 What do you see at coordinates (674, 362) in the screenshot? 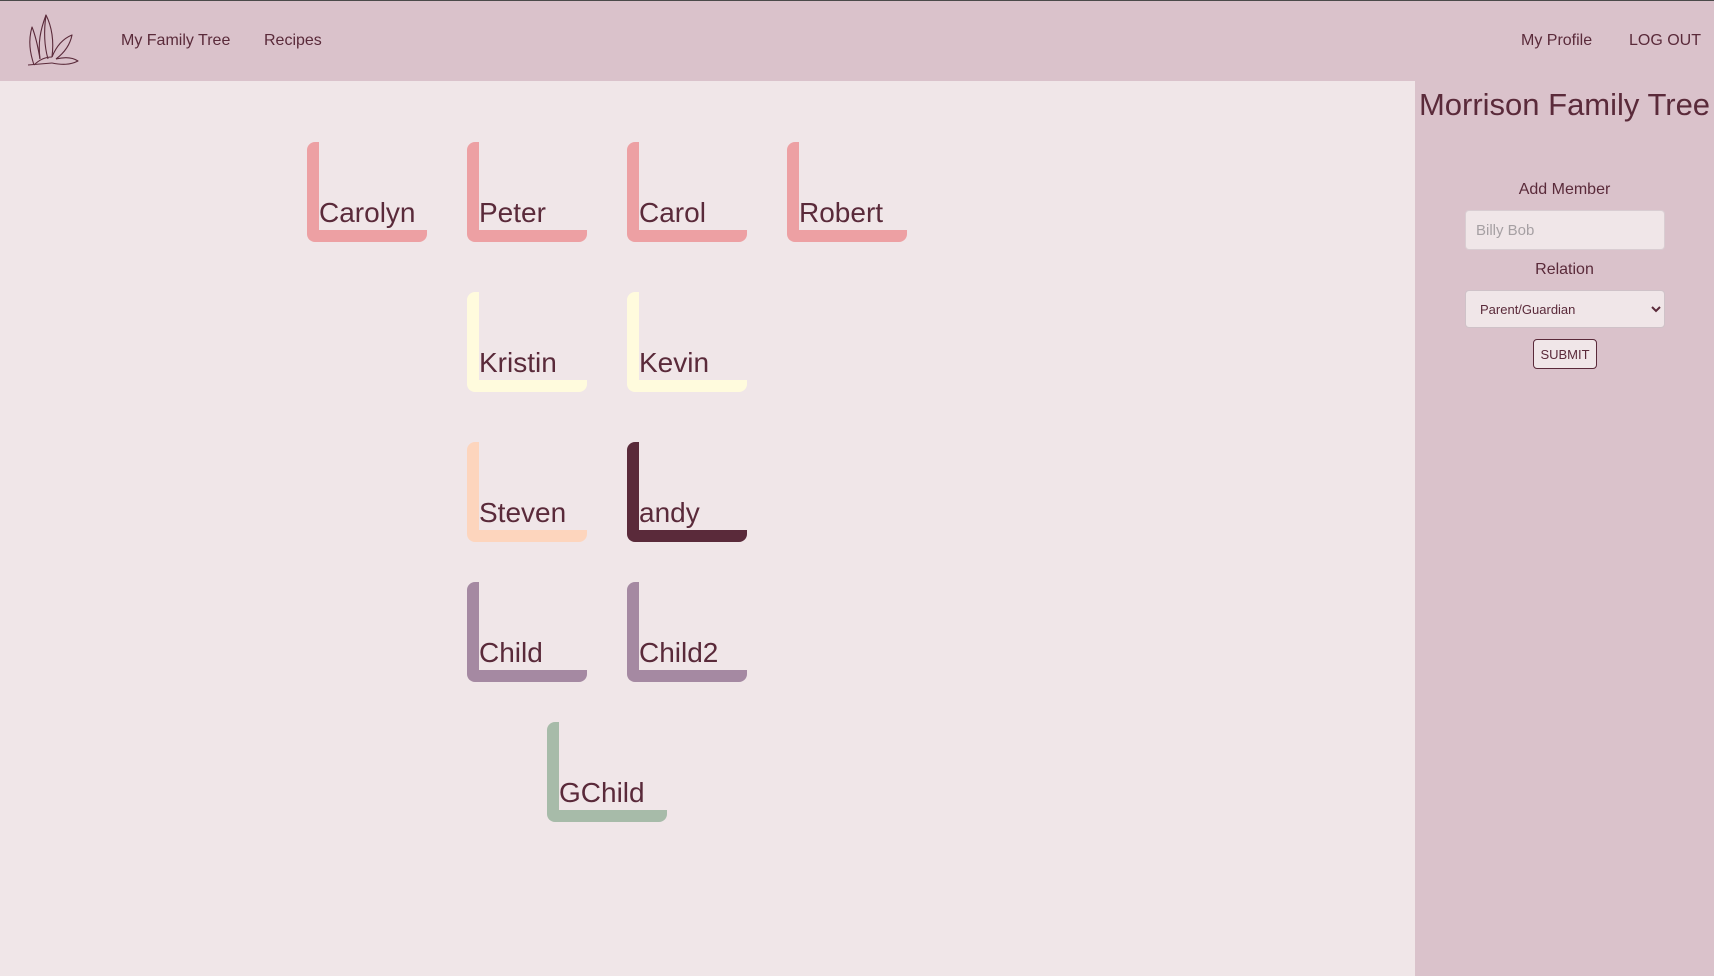
I see `member-name: Kevin` at bounding box center [674, 362].